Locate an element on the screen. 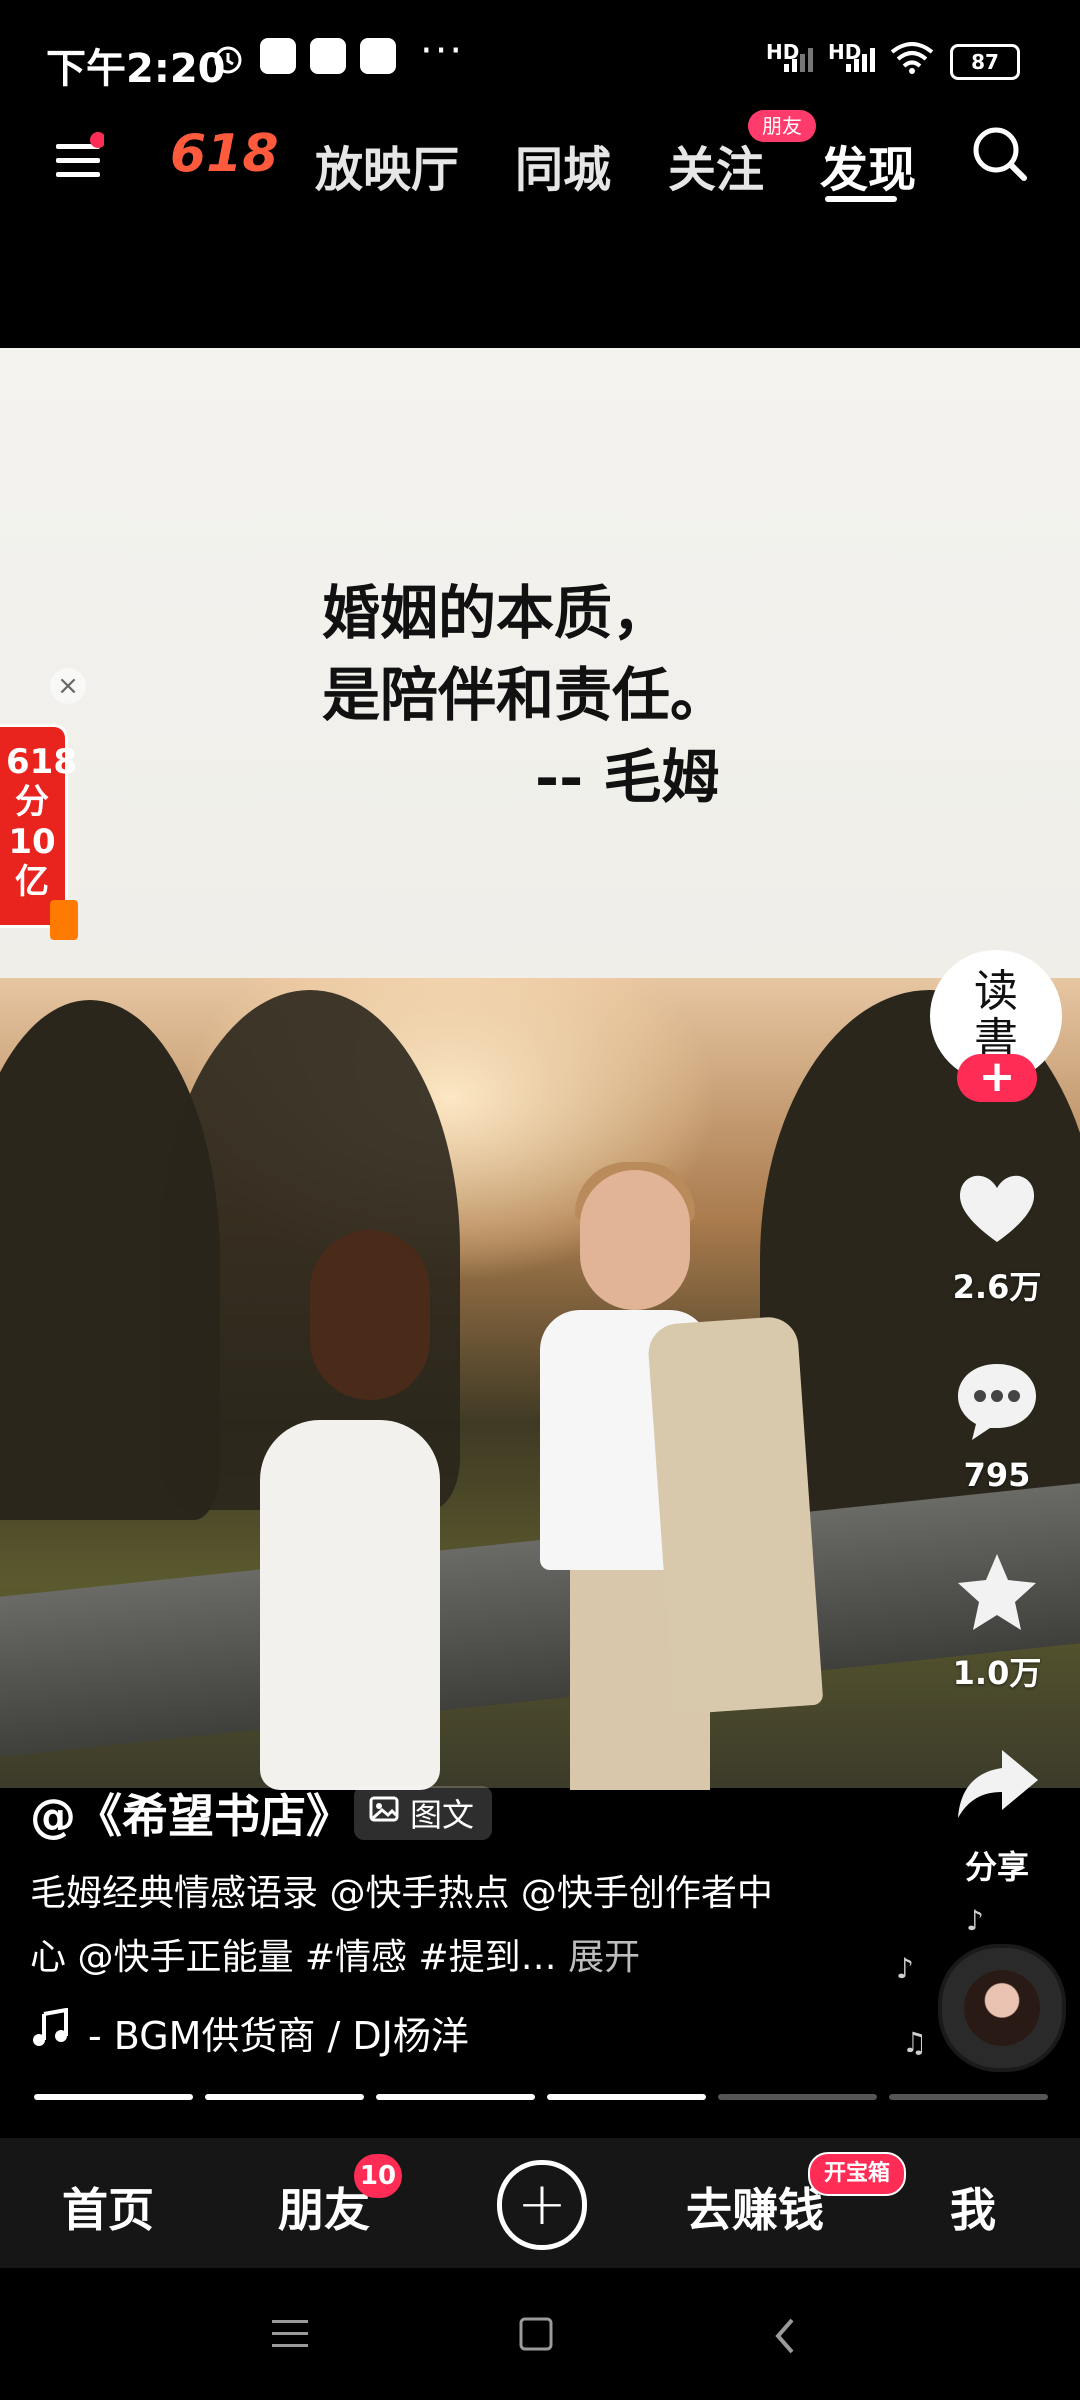 This screenshot has height=2400, width=1080. promo-close-icon: × is located at coordinates (68, 686).